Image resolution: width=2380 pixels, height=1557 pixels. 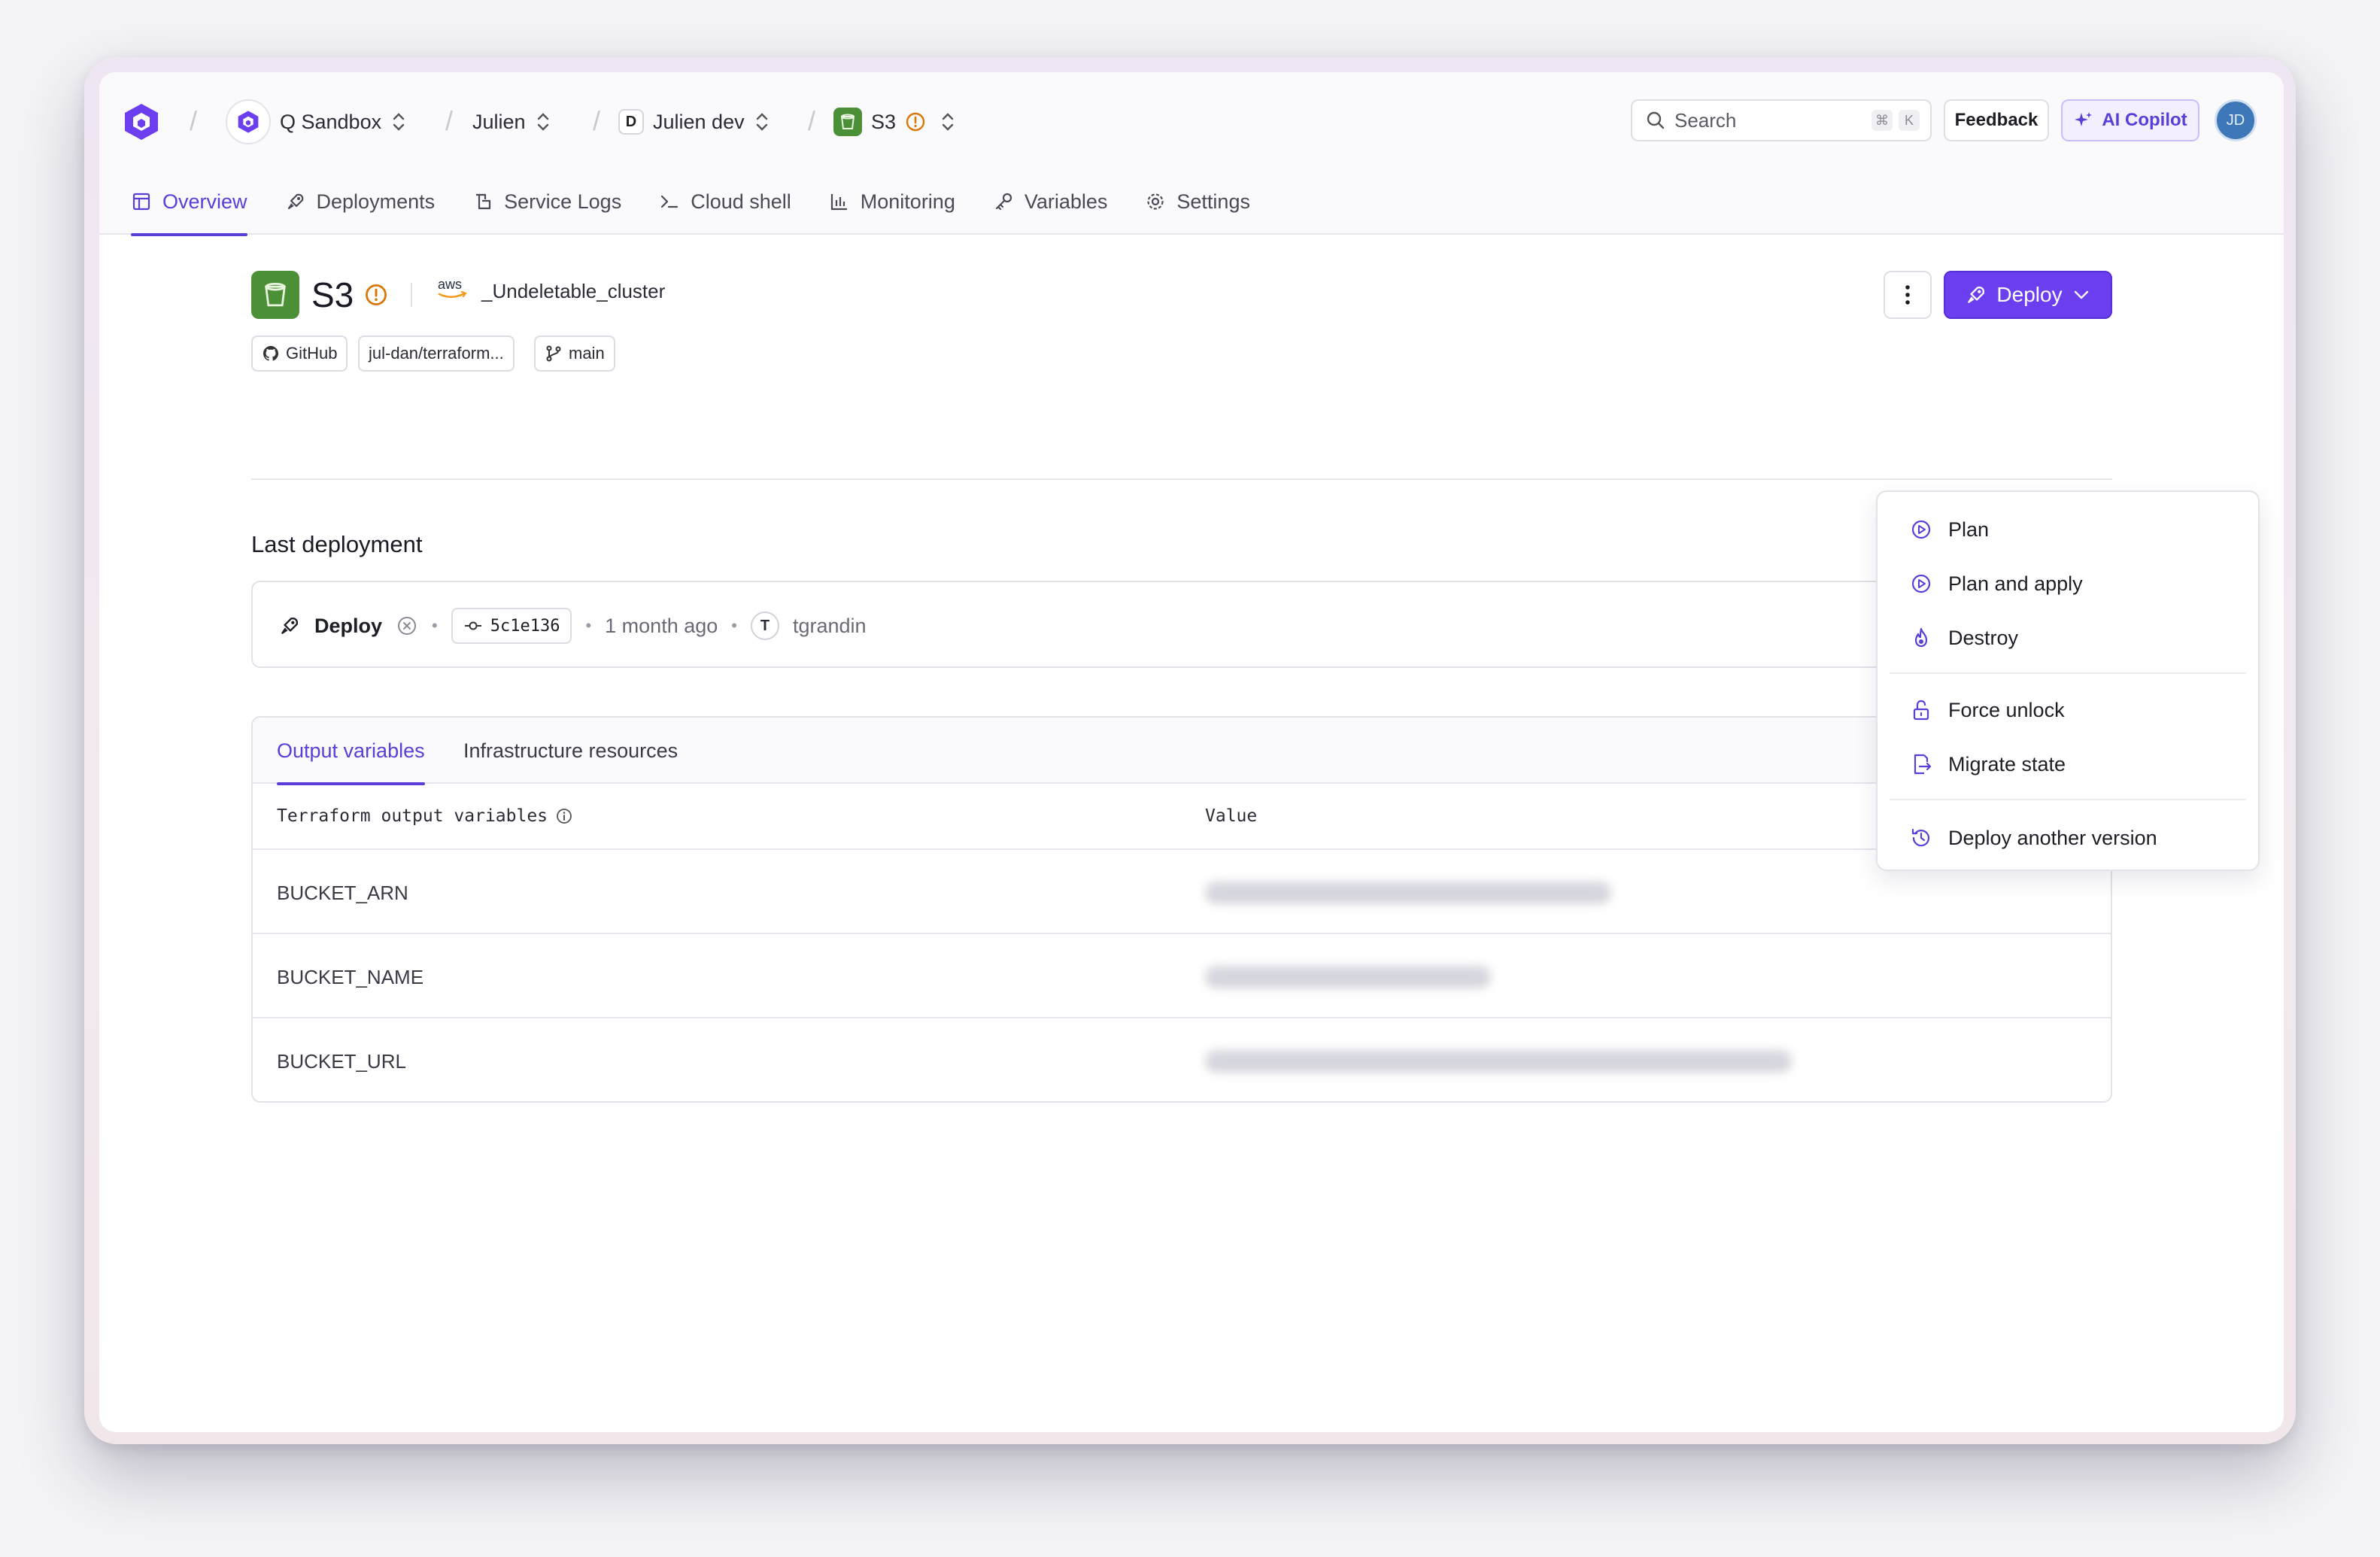 I want to click on menu-item-plan-and-apply: Plan and apply, so click(x=1996, y=583).